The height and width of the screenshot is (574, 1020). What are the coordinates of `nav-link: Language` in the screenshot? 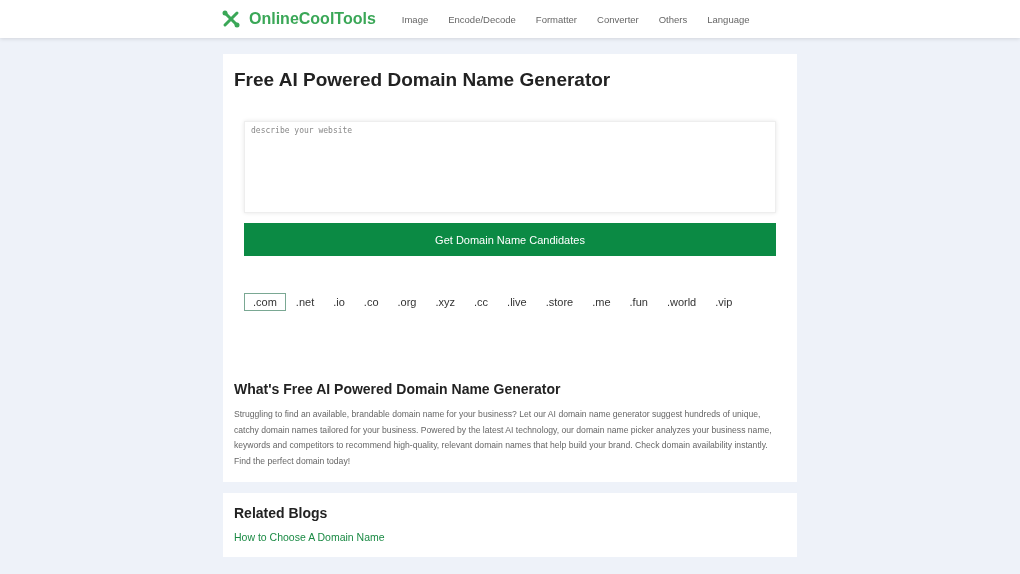 It's located at (728, 19).